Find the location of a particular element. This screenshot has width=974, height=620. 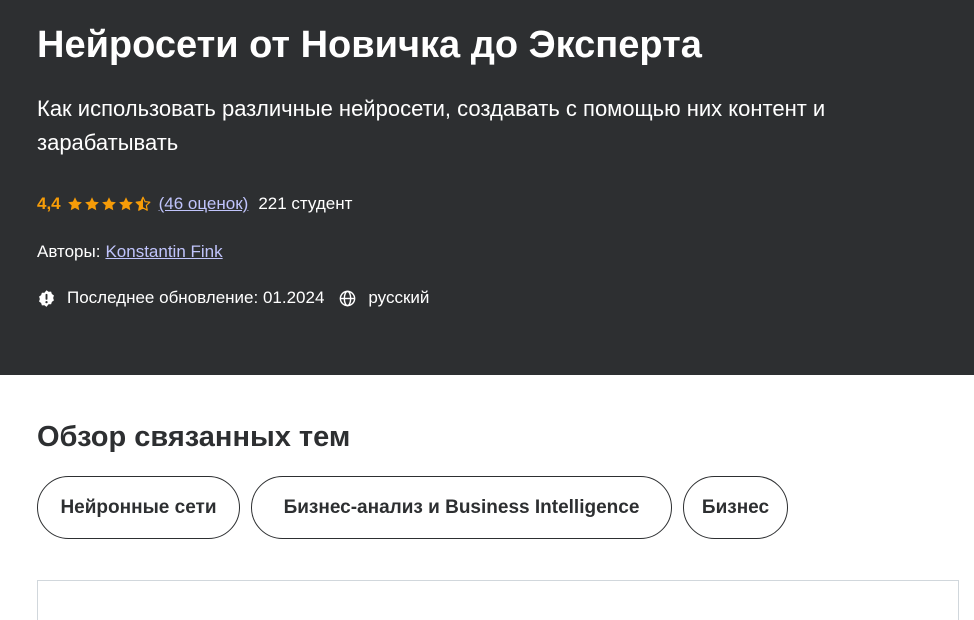

globe-icon is located at coordinates (347, 298).